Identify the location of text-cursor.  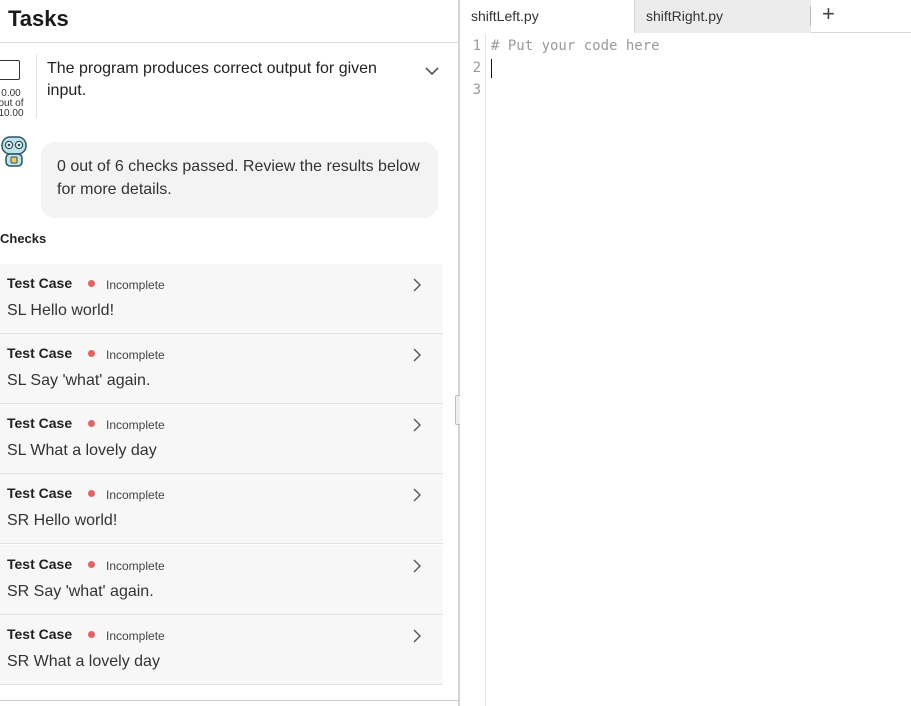
(491, 68).